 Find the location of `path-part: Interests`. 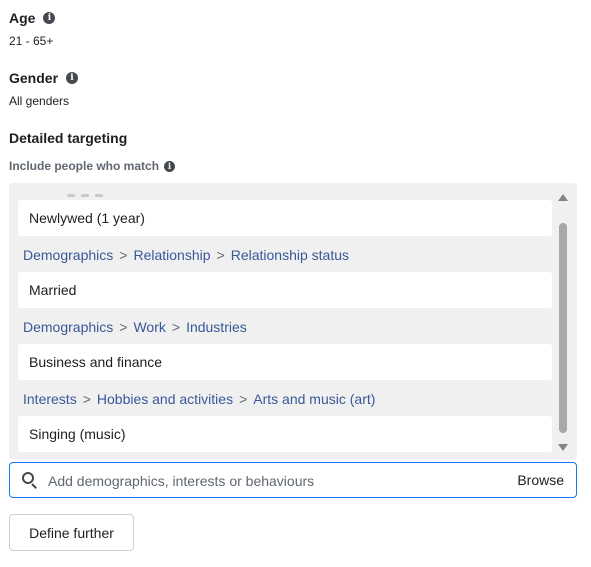

path-part: Interests is located at coordinates (50, 399).